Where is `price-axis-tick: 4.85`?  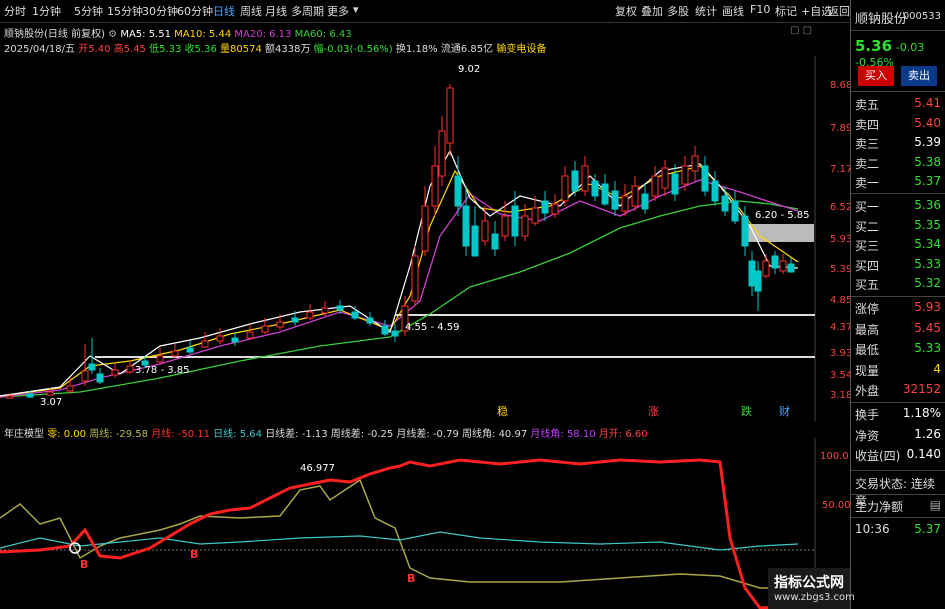
price-axis-tick: 4.85 is located at coordinates (840, 300).